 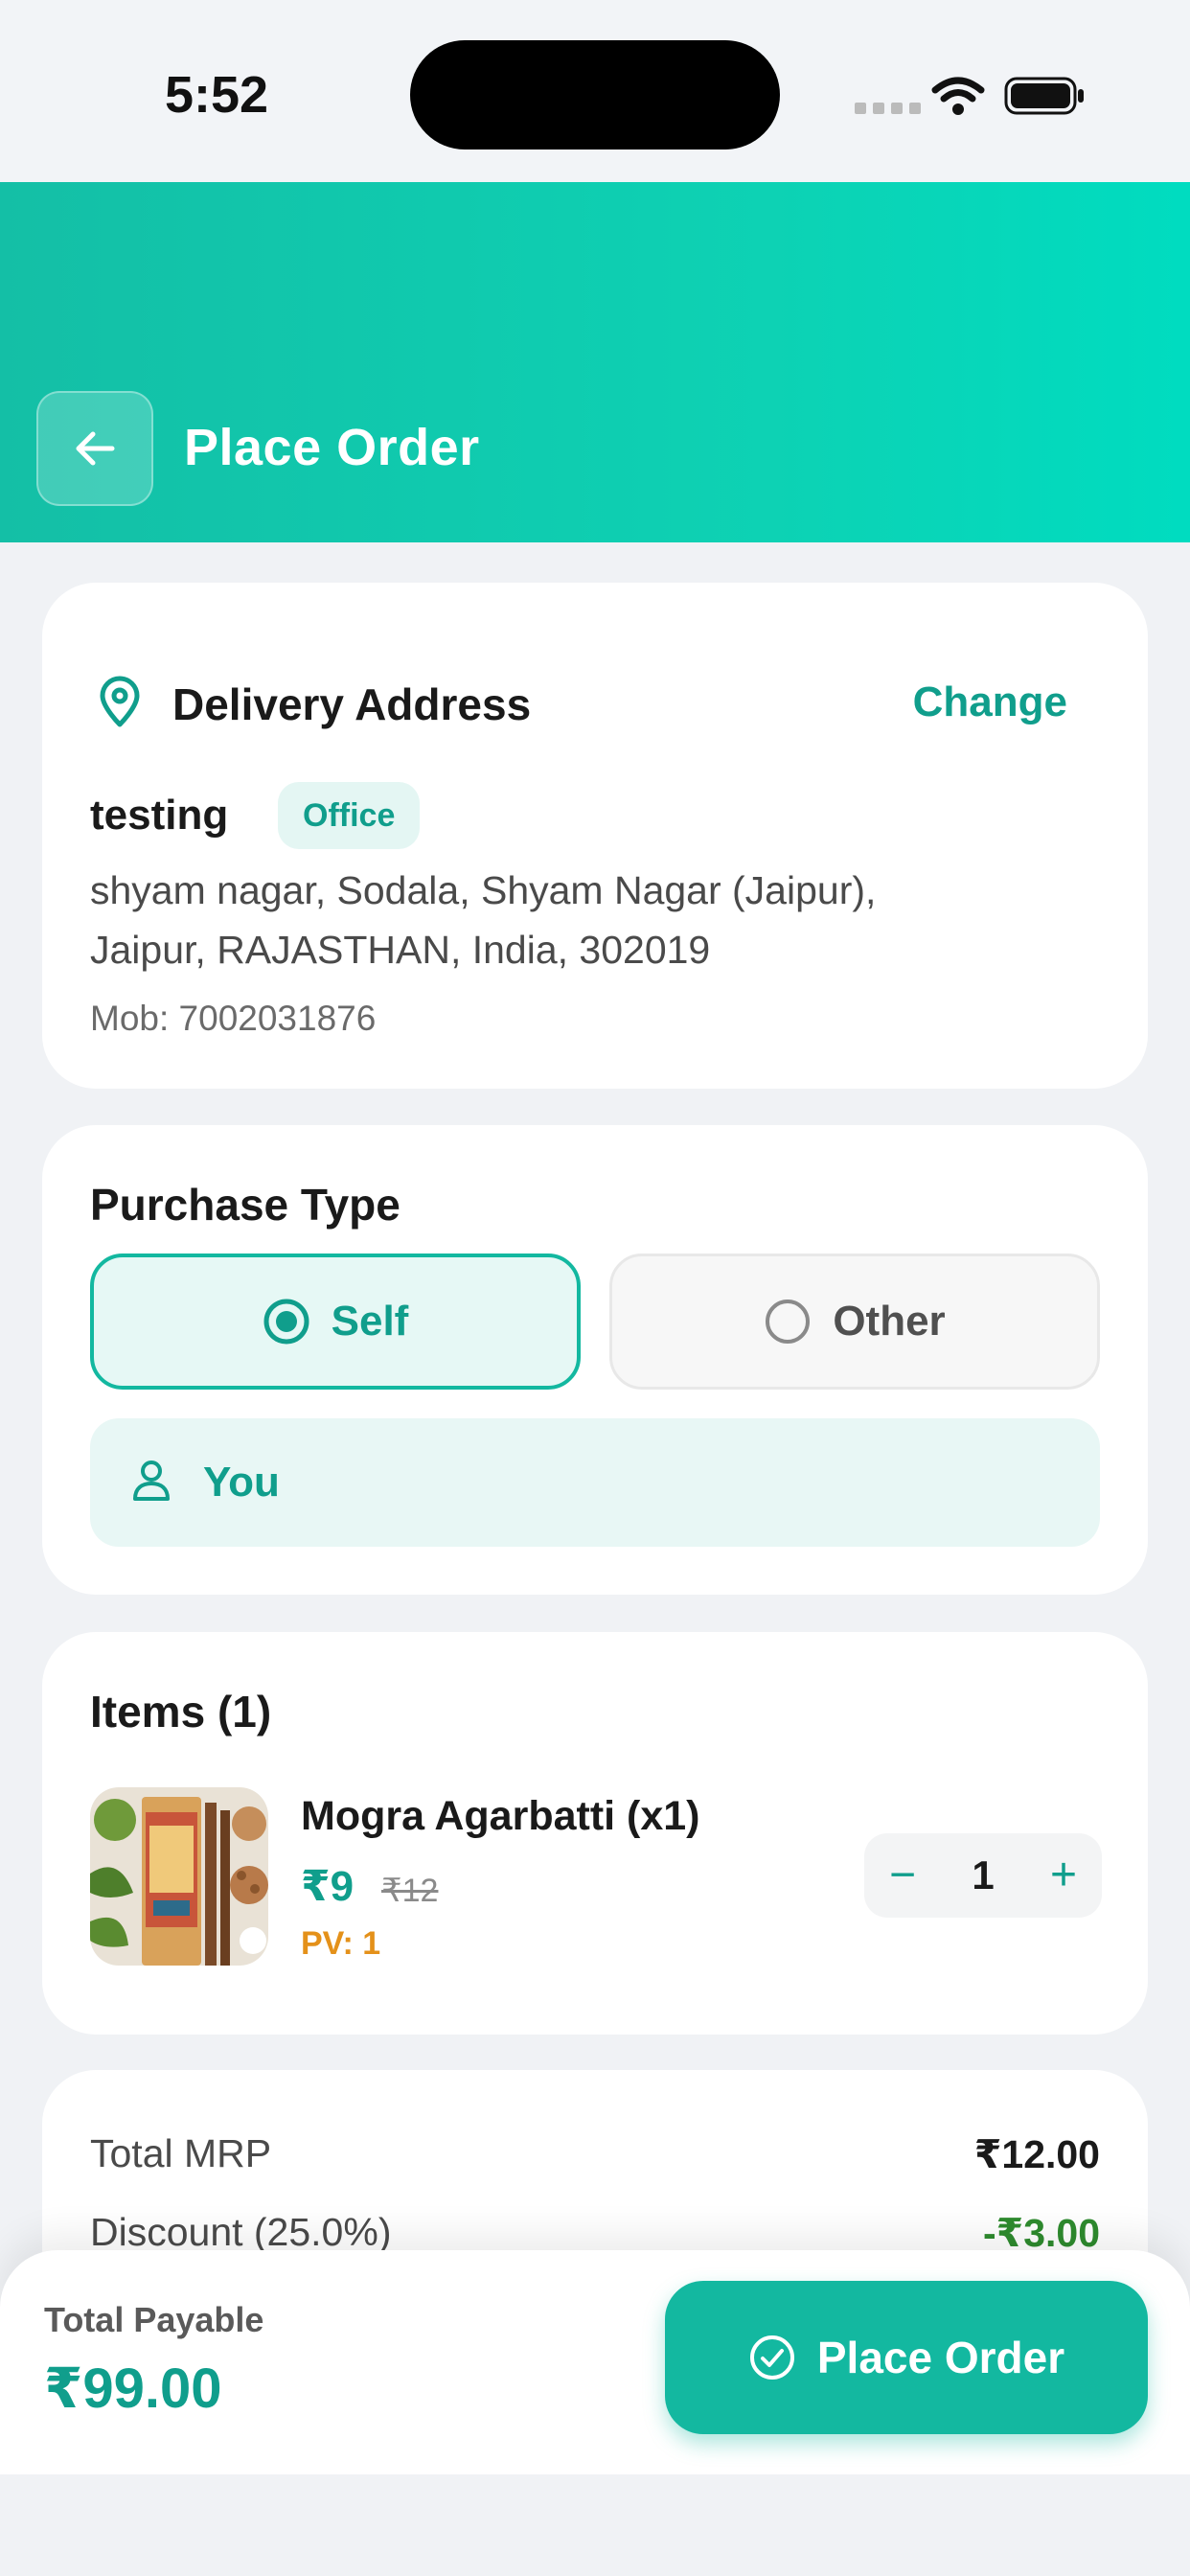 What do you see at coordinates (789, 1322) in the screenshot?
I see `radio-unselected-icon` at bounding box center [789, 1322].